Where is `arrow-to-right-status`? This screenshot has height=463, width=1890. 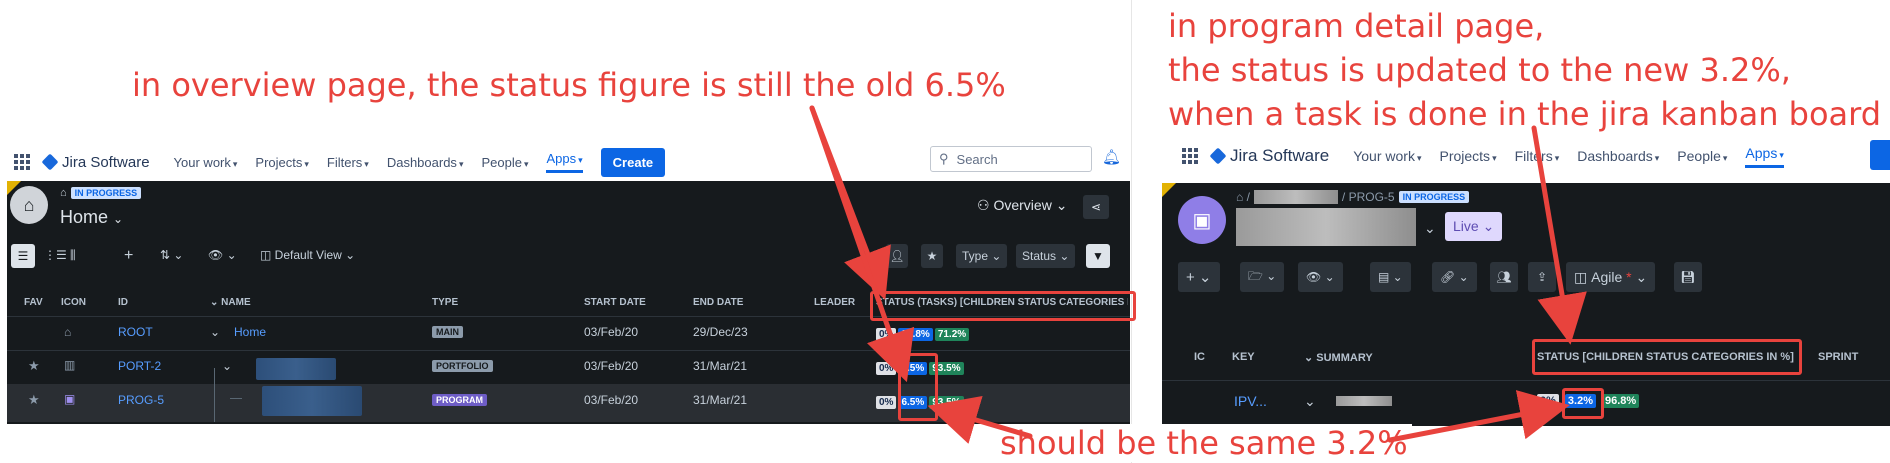
arrow-to-right-status is located at coordinates (1478, 416).